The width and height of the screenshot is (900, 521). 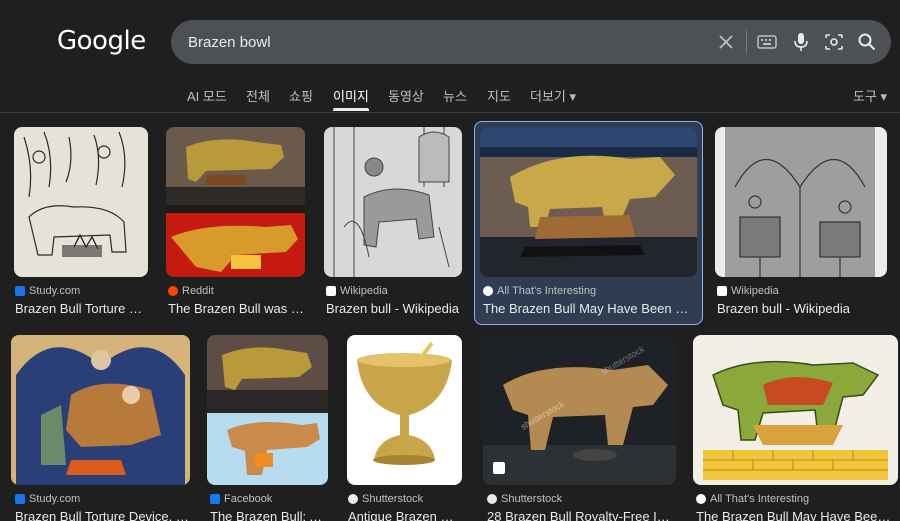 I want to click on tab-images: 이미지, so click(x=351, y=98).